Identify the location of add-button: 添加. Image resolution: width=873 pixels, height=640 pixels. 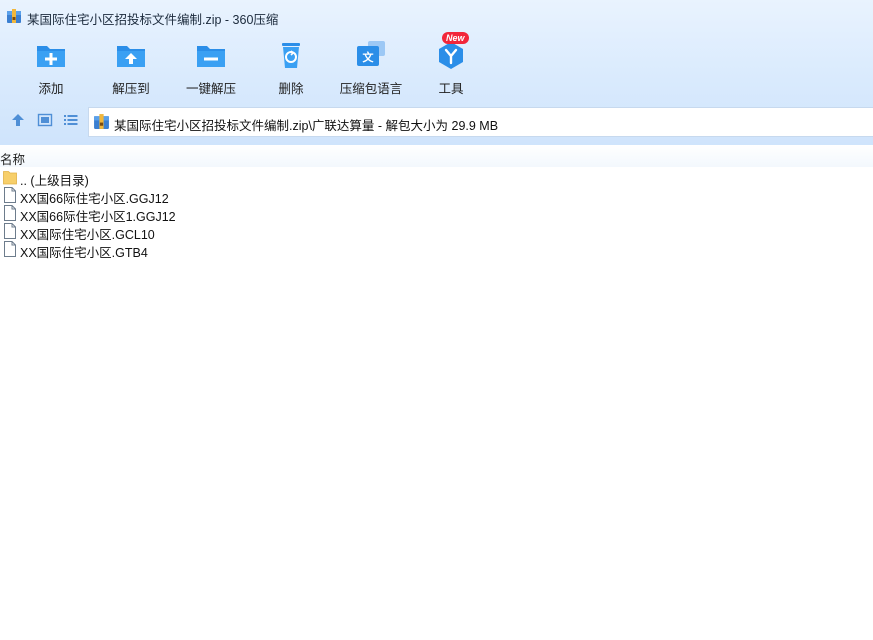
(51, 67).